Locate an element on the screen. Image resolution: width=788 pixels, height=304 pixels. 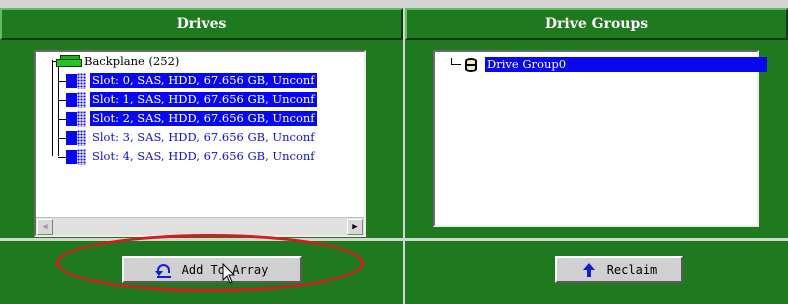
reclaim-label: Reclaim is located at coordinates (632, 269).